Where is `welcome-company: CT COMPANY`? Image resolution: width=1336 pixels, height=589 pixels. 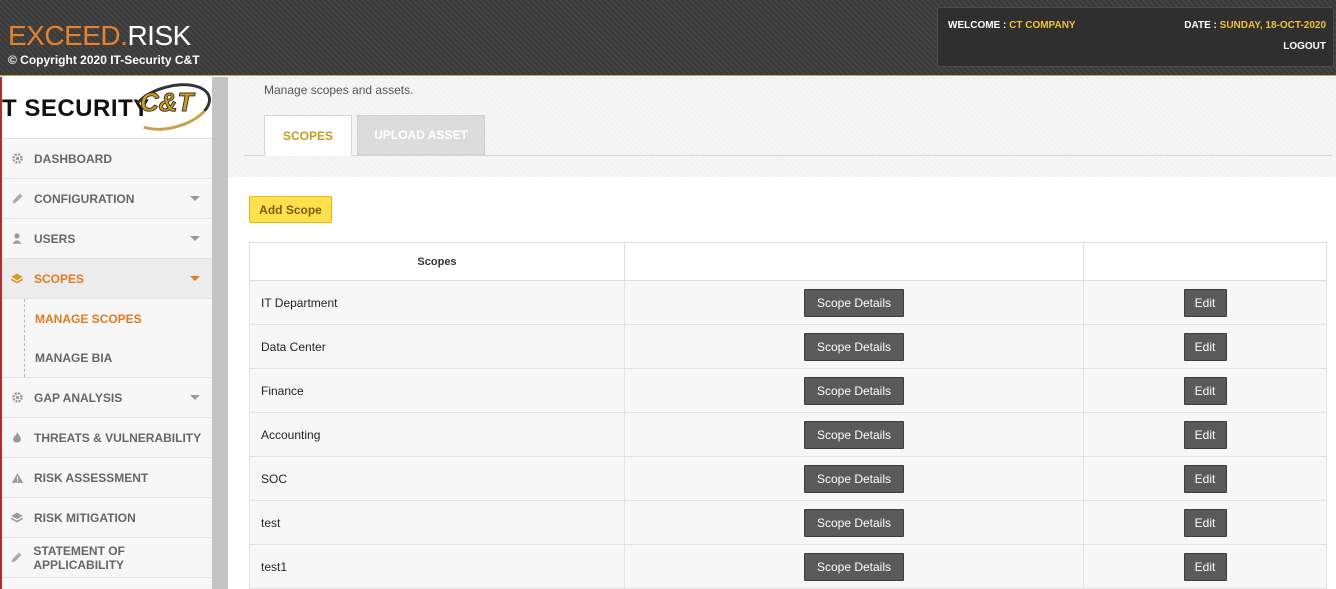 welcome-company: CT COMPANY is located at coordinates (1042, 25).